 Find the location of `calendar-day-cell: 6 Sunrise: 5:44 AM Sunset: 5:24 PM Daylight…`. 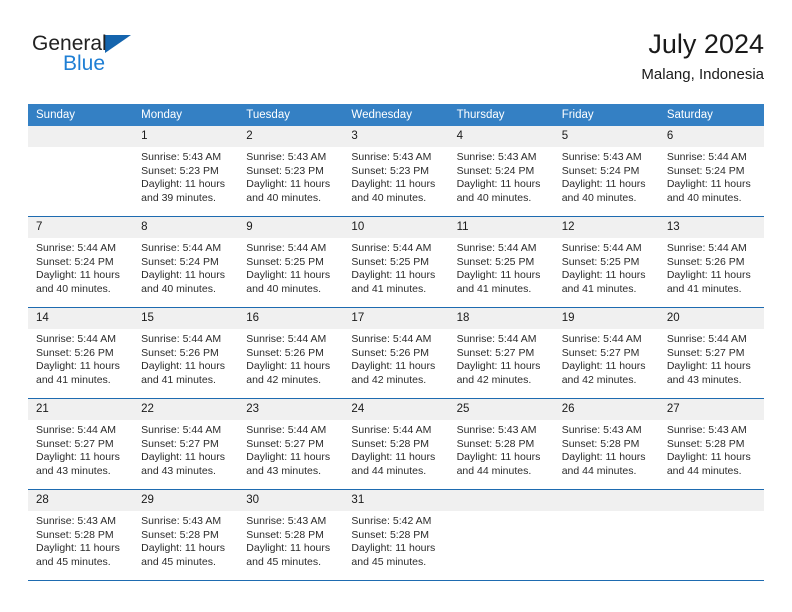

calendar-day-cell: 6 Sunrise: 5:44 AM Sunset: 5:24 PM Daylight… is located at coordinates (711, 171).